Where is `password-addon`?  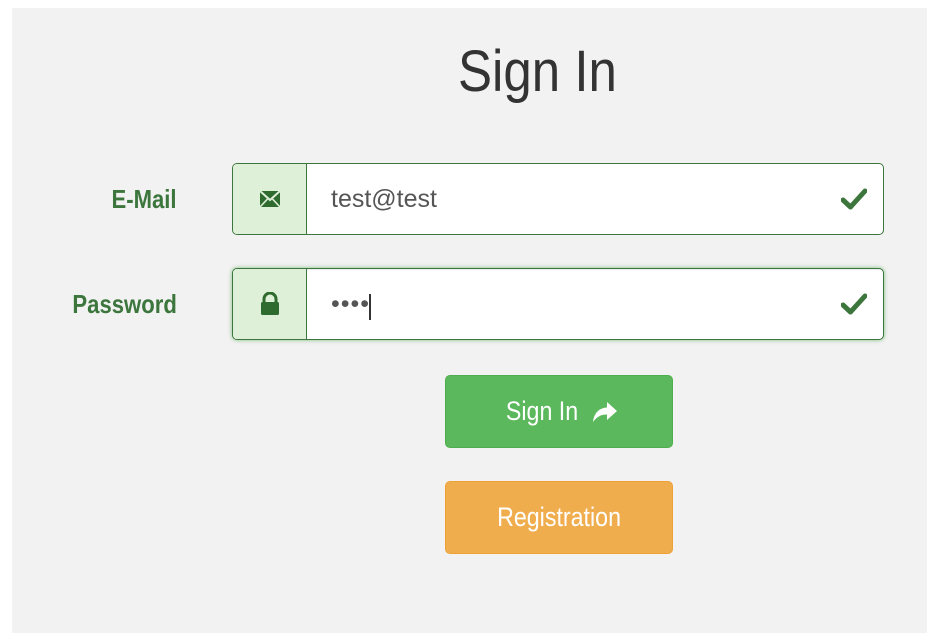
password-addon is located at coordinates (270, 304).